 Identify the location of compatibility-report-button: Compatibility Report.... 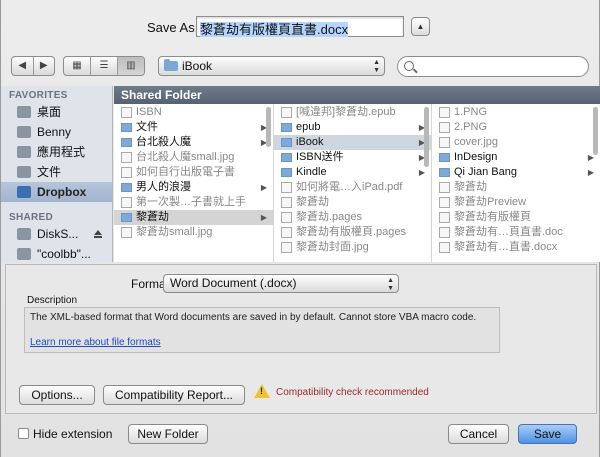
(174, 395).